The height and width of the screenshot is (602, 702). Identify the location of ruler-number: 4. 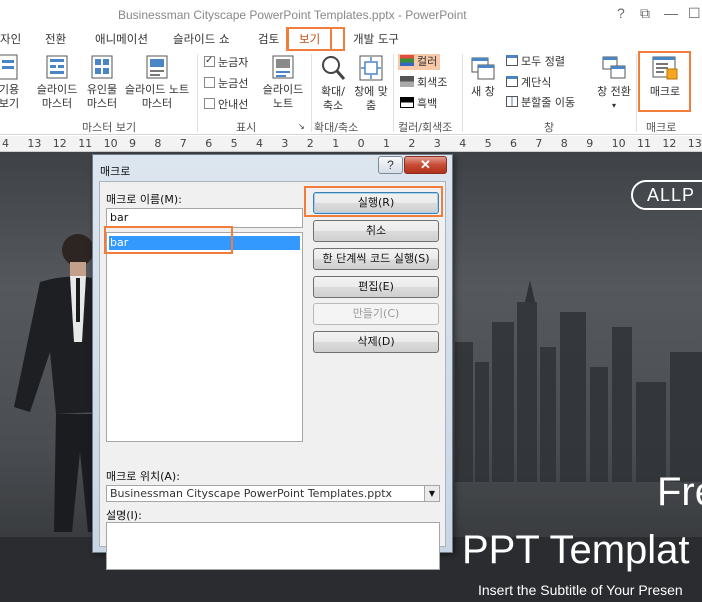
(463, 143).